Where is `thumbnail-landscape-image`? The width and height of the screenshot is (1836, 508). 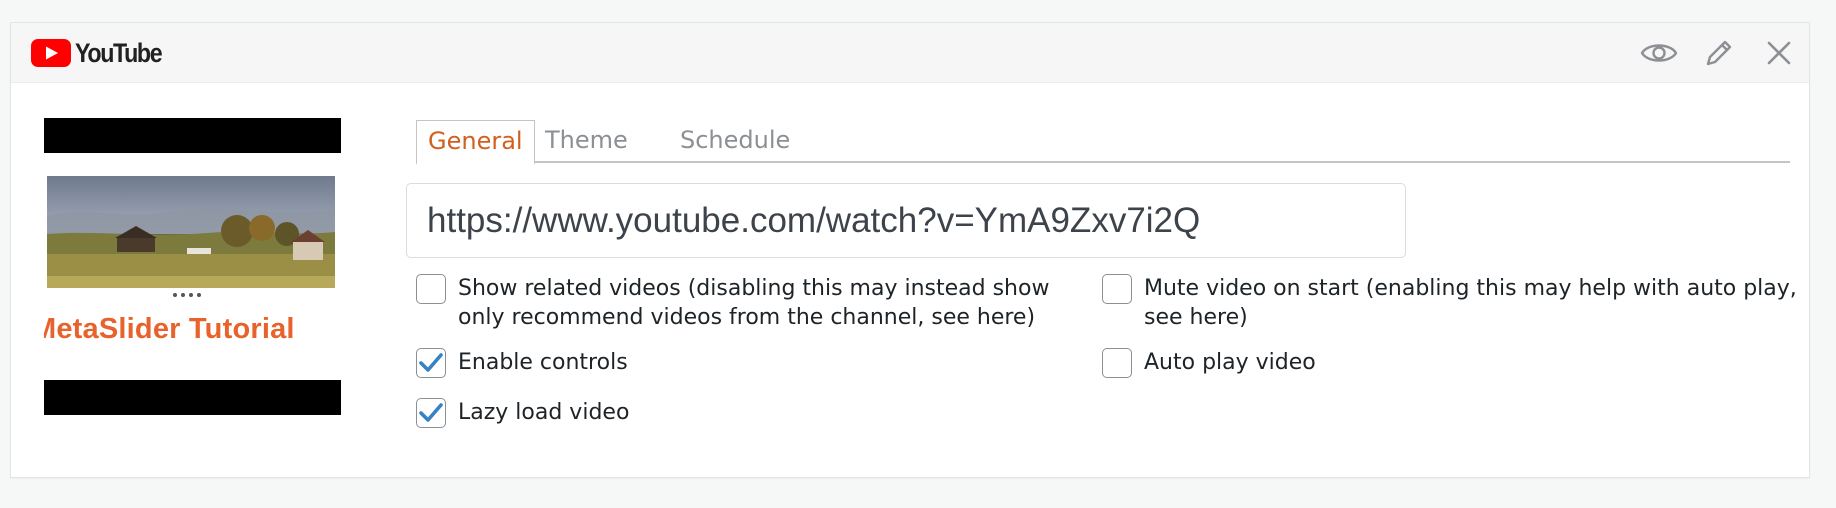
thumbnail-landscape-image is located at coordinates (191, 232).